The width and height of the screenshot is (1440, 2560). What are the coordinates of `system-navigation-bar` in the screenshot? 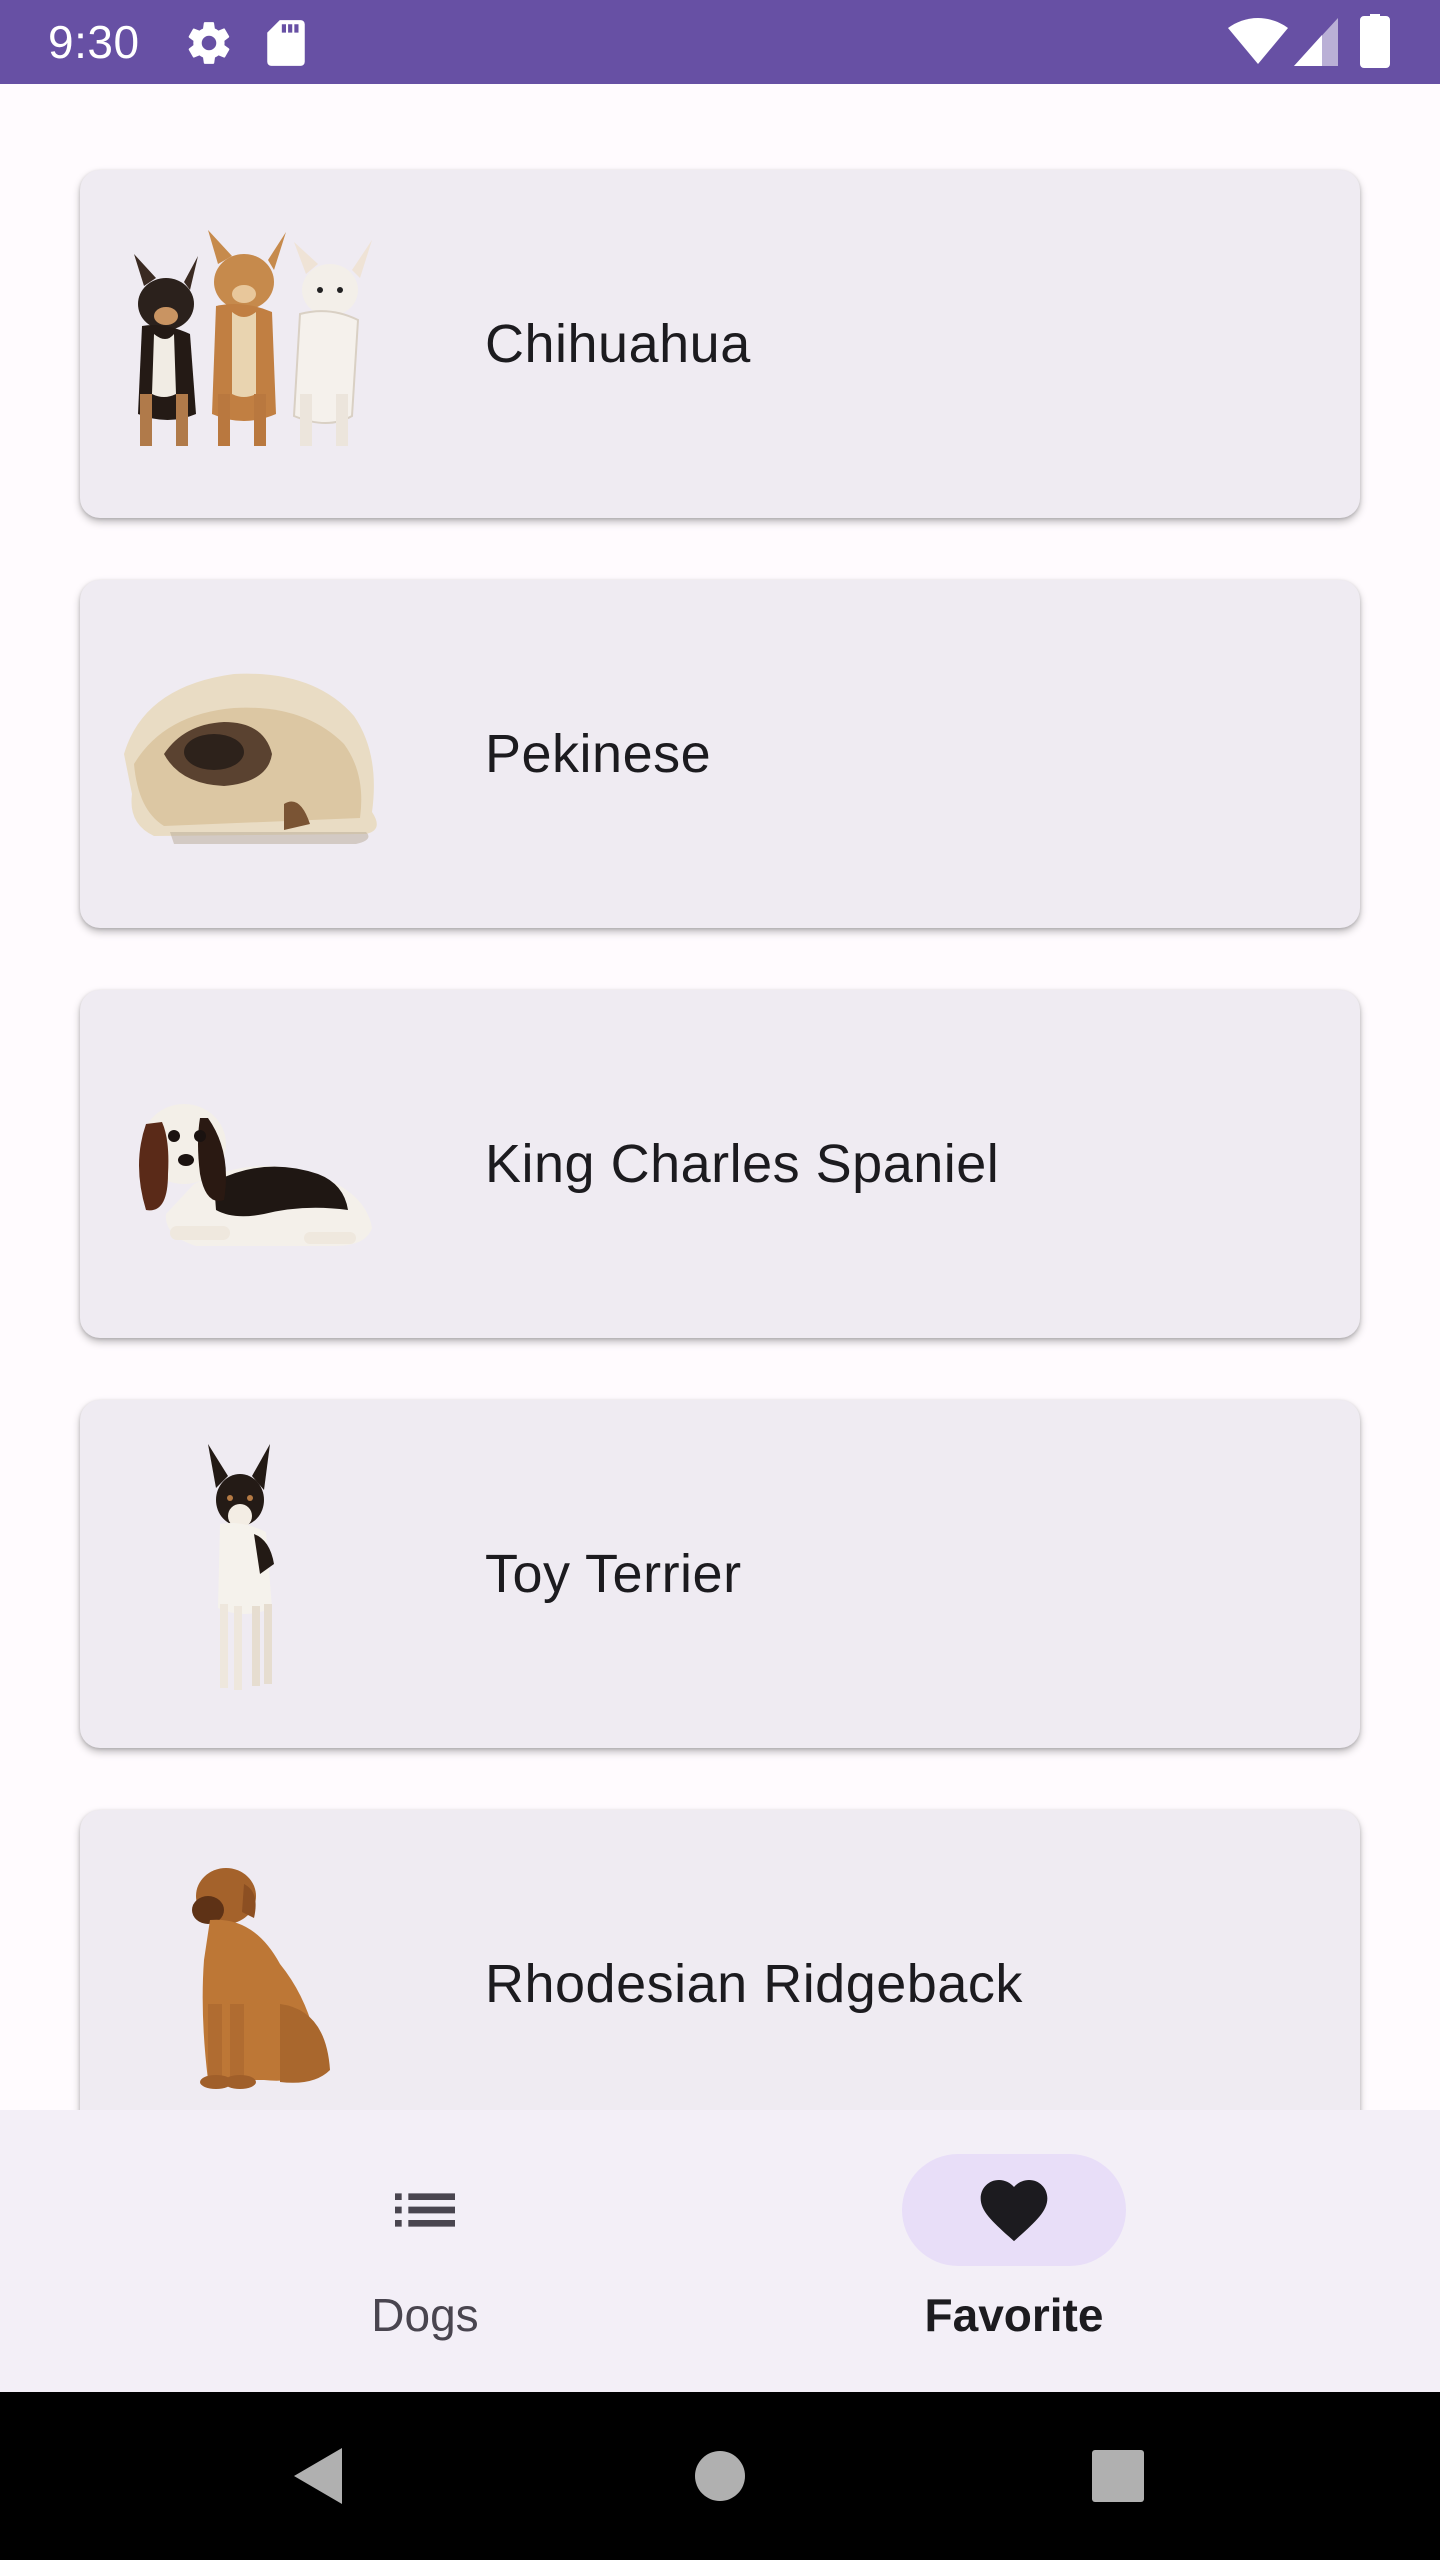 It's located at (720, 2476).